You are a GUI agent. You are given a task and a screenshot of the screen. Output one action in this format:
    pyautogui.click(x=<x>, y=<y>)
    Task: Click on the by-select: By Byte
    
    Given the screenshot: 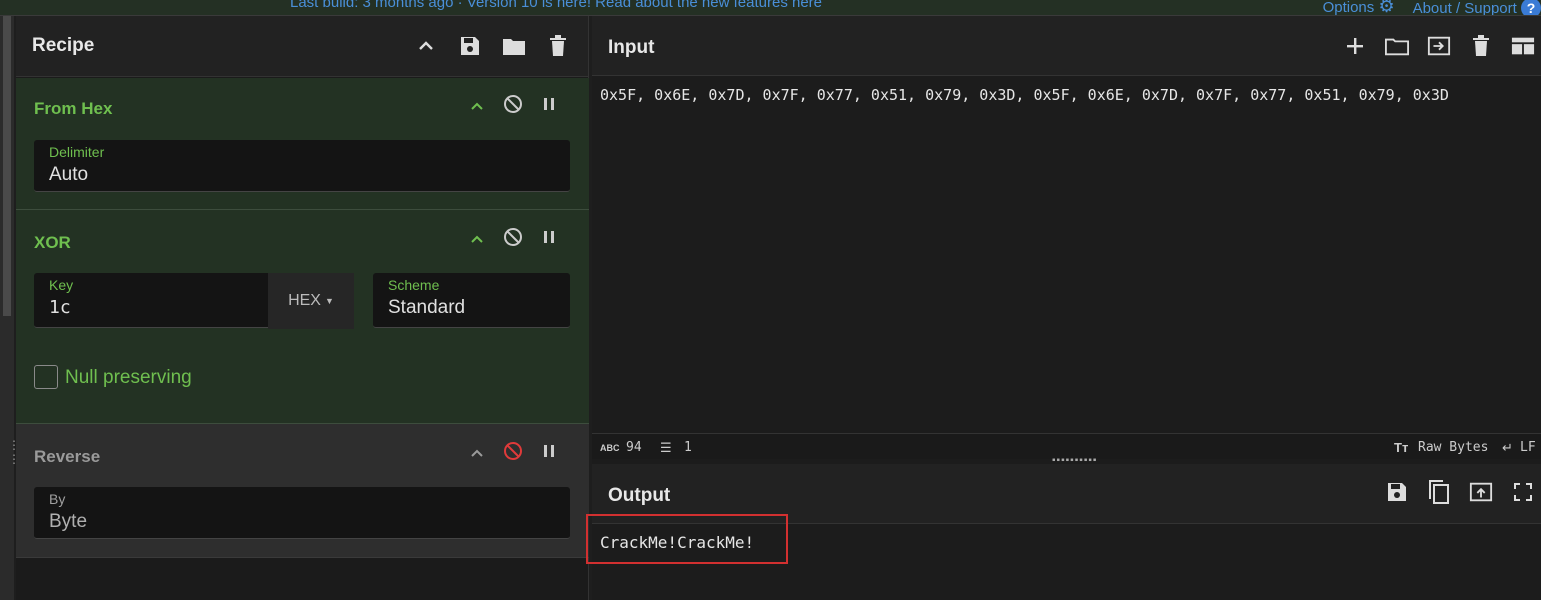 What is the action you would take?
    pyautogui.click(x=302, y=513)
    